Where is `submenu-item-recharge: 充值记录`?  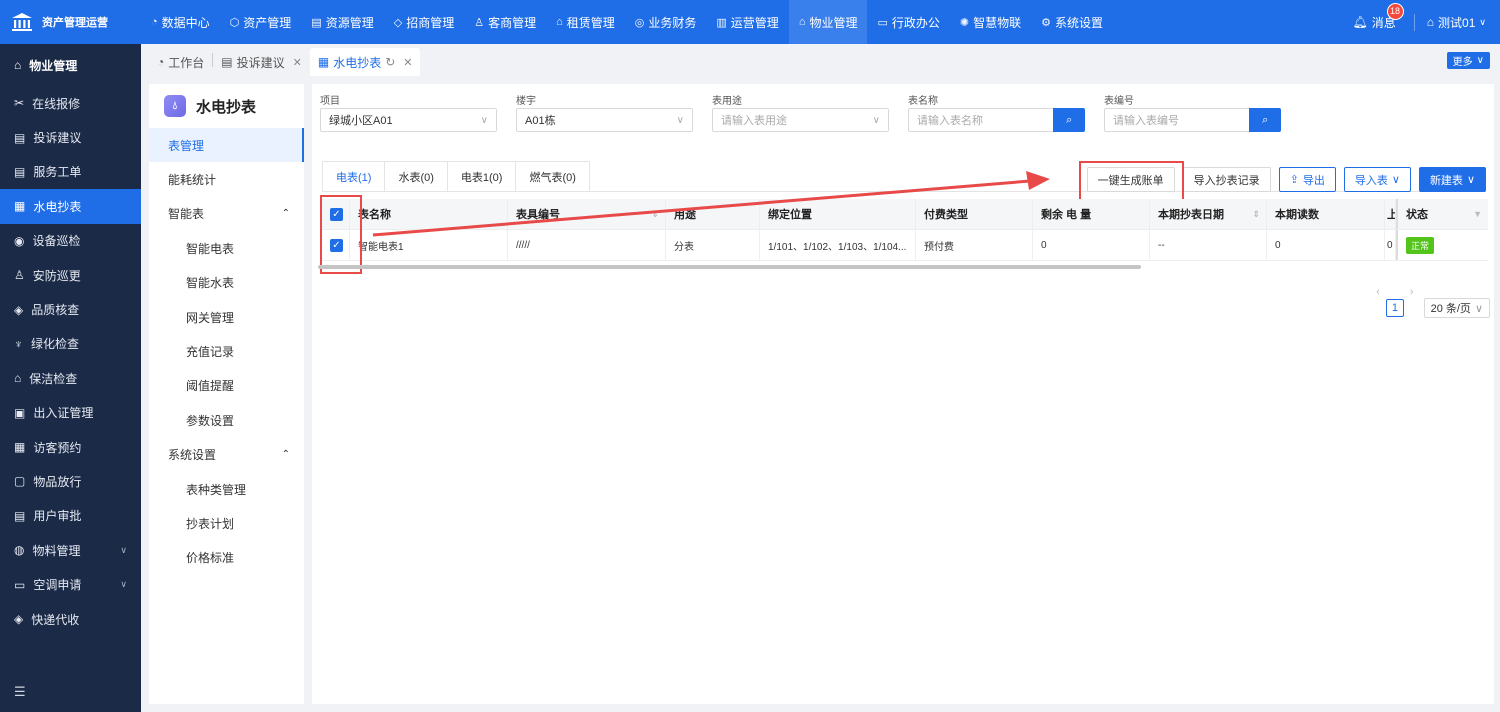
submenu-item-recharge: 充值记录 is located at coordinates (226, 351).